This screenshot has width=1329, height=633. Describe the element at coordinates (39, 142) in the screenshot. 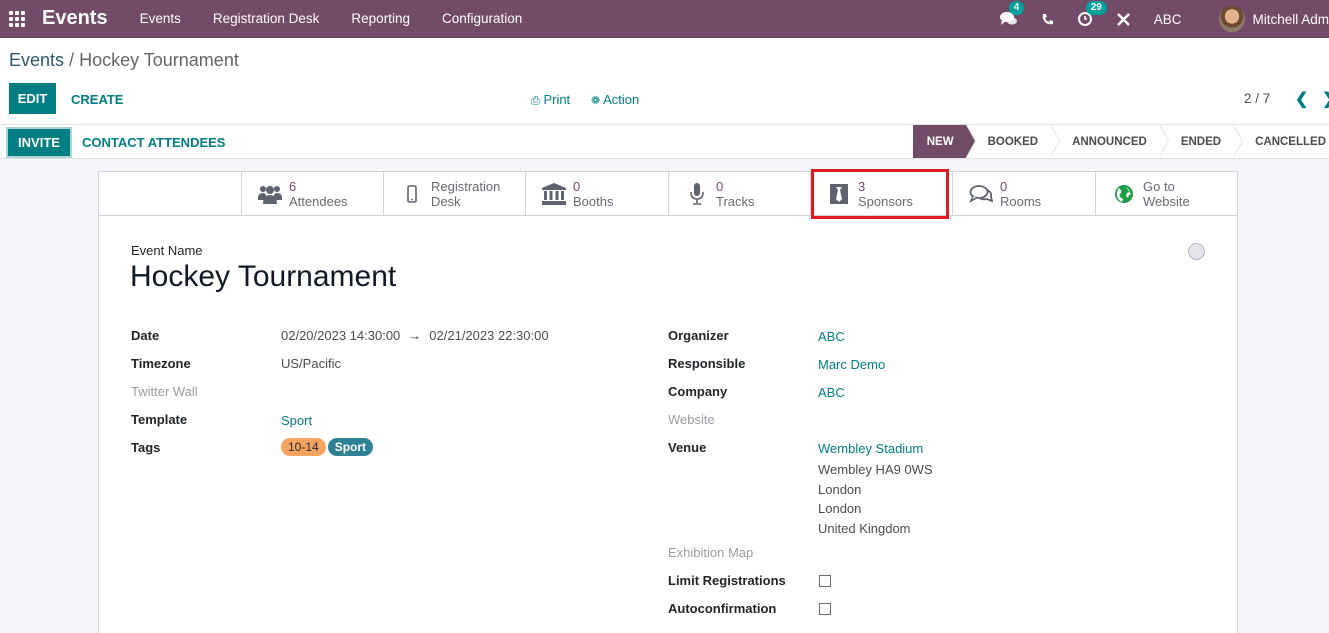

I see `invite-button: INVITE` at that location.